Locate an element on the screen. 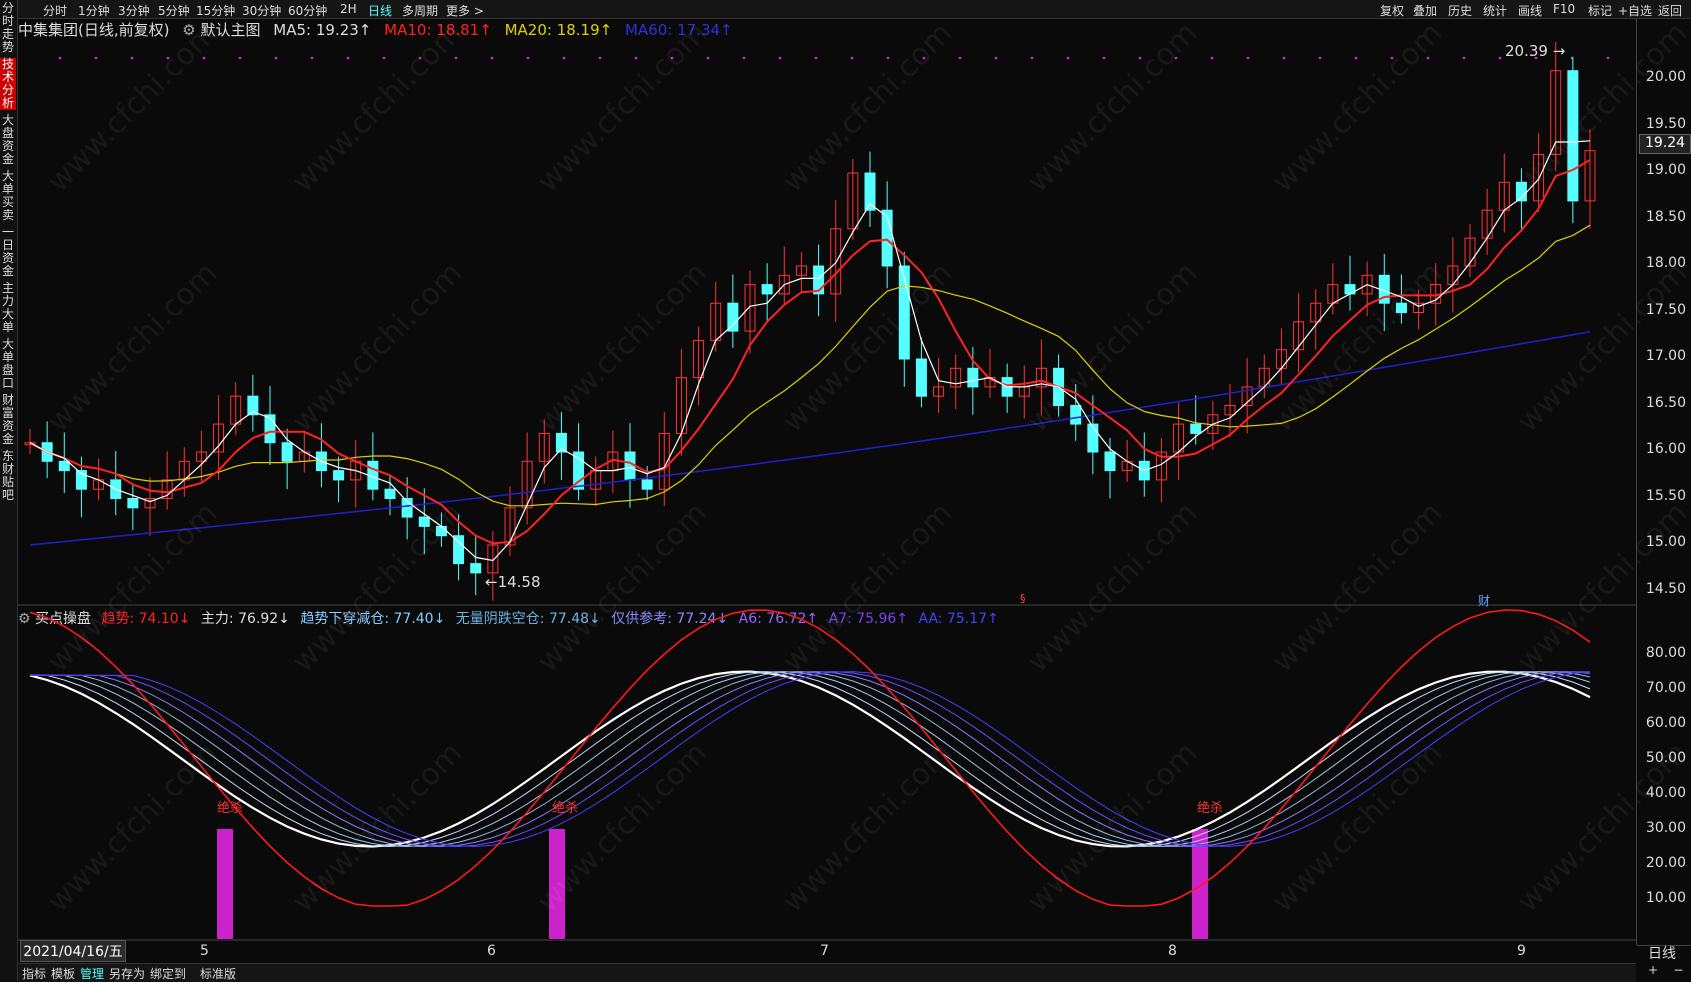 The width and height of the screenshot is (1691, 982). bottom-toolbar: 指标 模板 管理 另存为 绑定到 标准版 is located at coordinates (827, 972).